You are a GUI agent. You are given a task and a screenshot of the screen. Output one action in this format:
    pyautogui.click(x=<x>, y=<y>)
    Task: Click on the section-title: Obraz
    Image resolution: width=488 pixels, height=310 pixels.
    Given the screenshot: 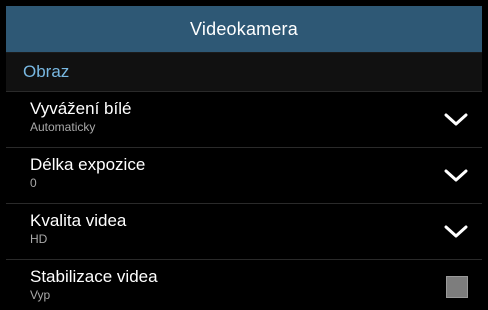 What is the action you would take?
    pyautogui.click(x=46, y=71)
    